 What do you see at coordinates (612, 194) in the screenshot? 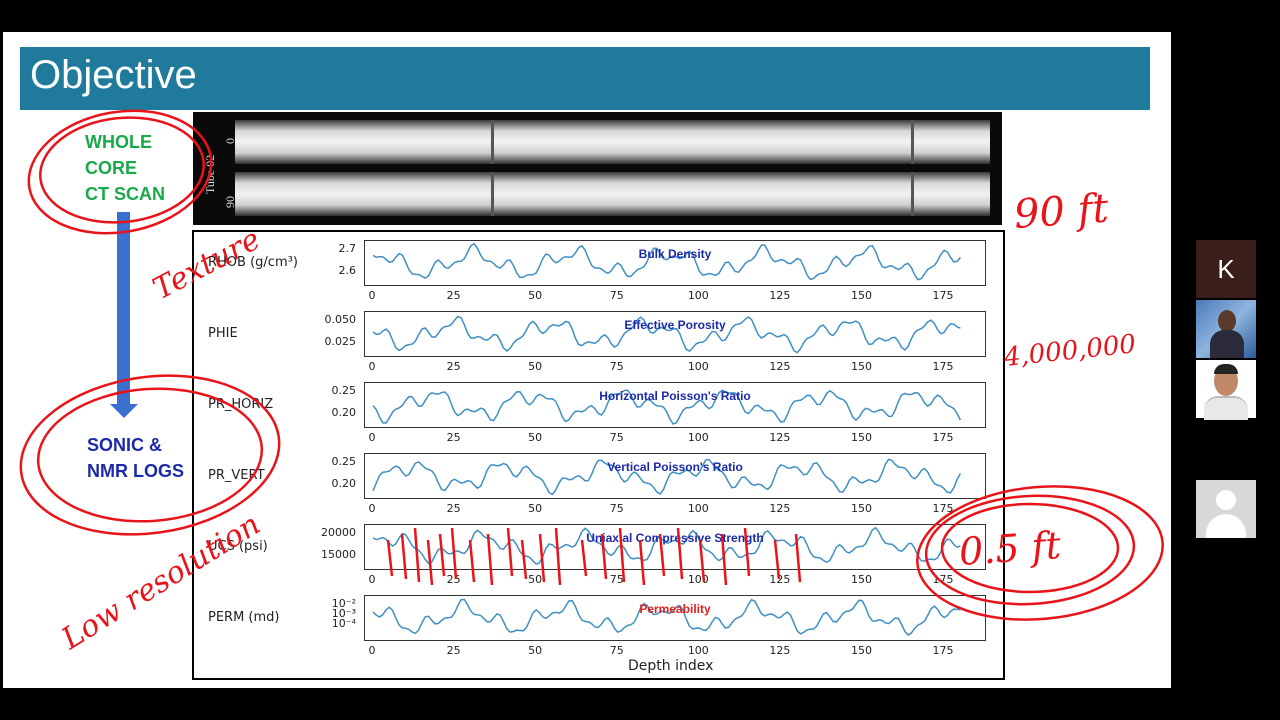
I see `core-strip-bottom` at bounding box center [612, 194].